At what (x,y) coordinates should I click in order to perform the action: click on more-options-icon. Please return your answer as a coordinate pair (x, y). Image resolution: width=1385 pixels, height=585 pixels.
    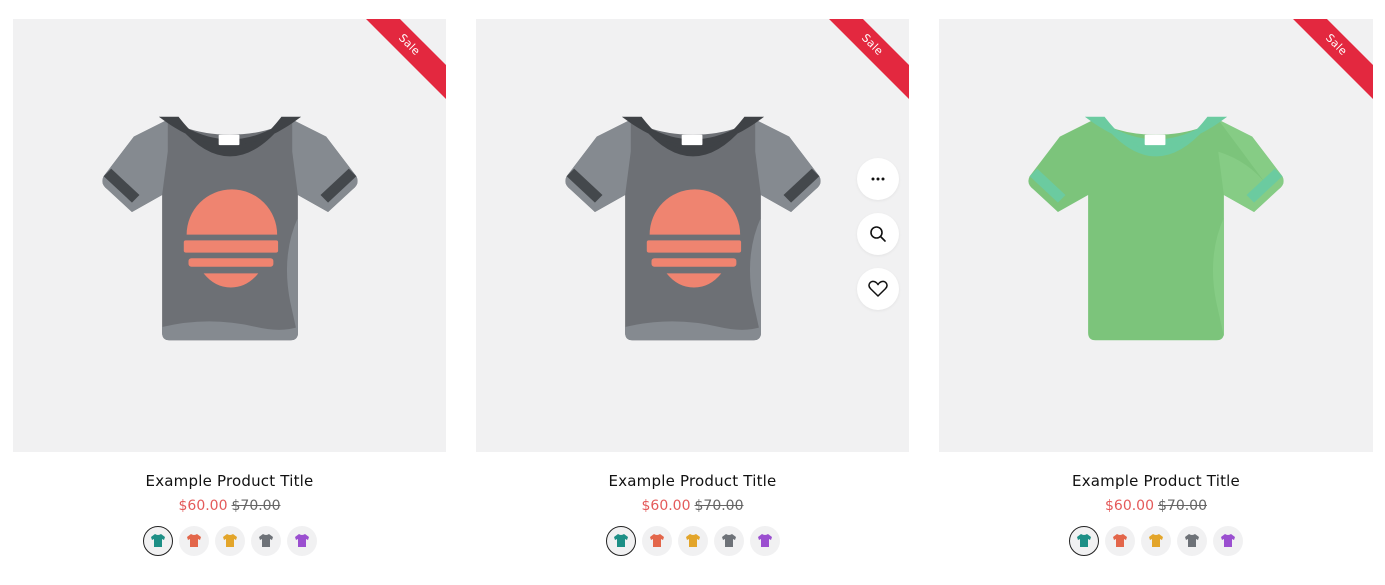
    Looking at the image, I should click on (878, 179).